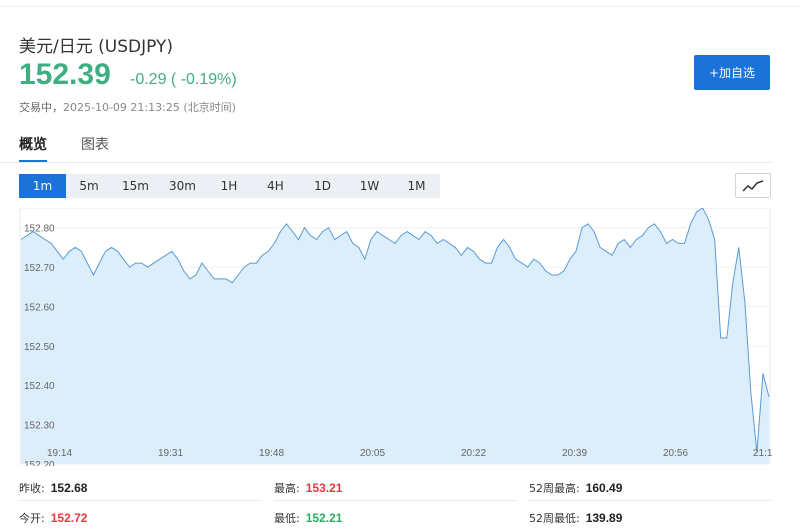  Describe the element at coordinates (39, 426) in the screenshot. I see `y-tick-label: 152.30` at that location.